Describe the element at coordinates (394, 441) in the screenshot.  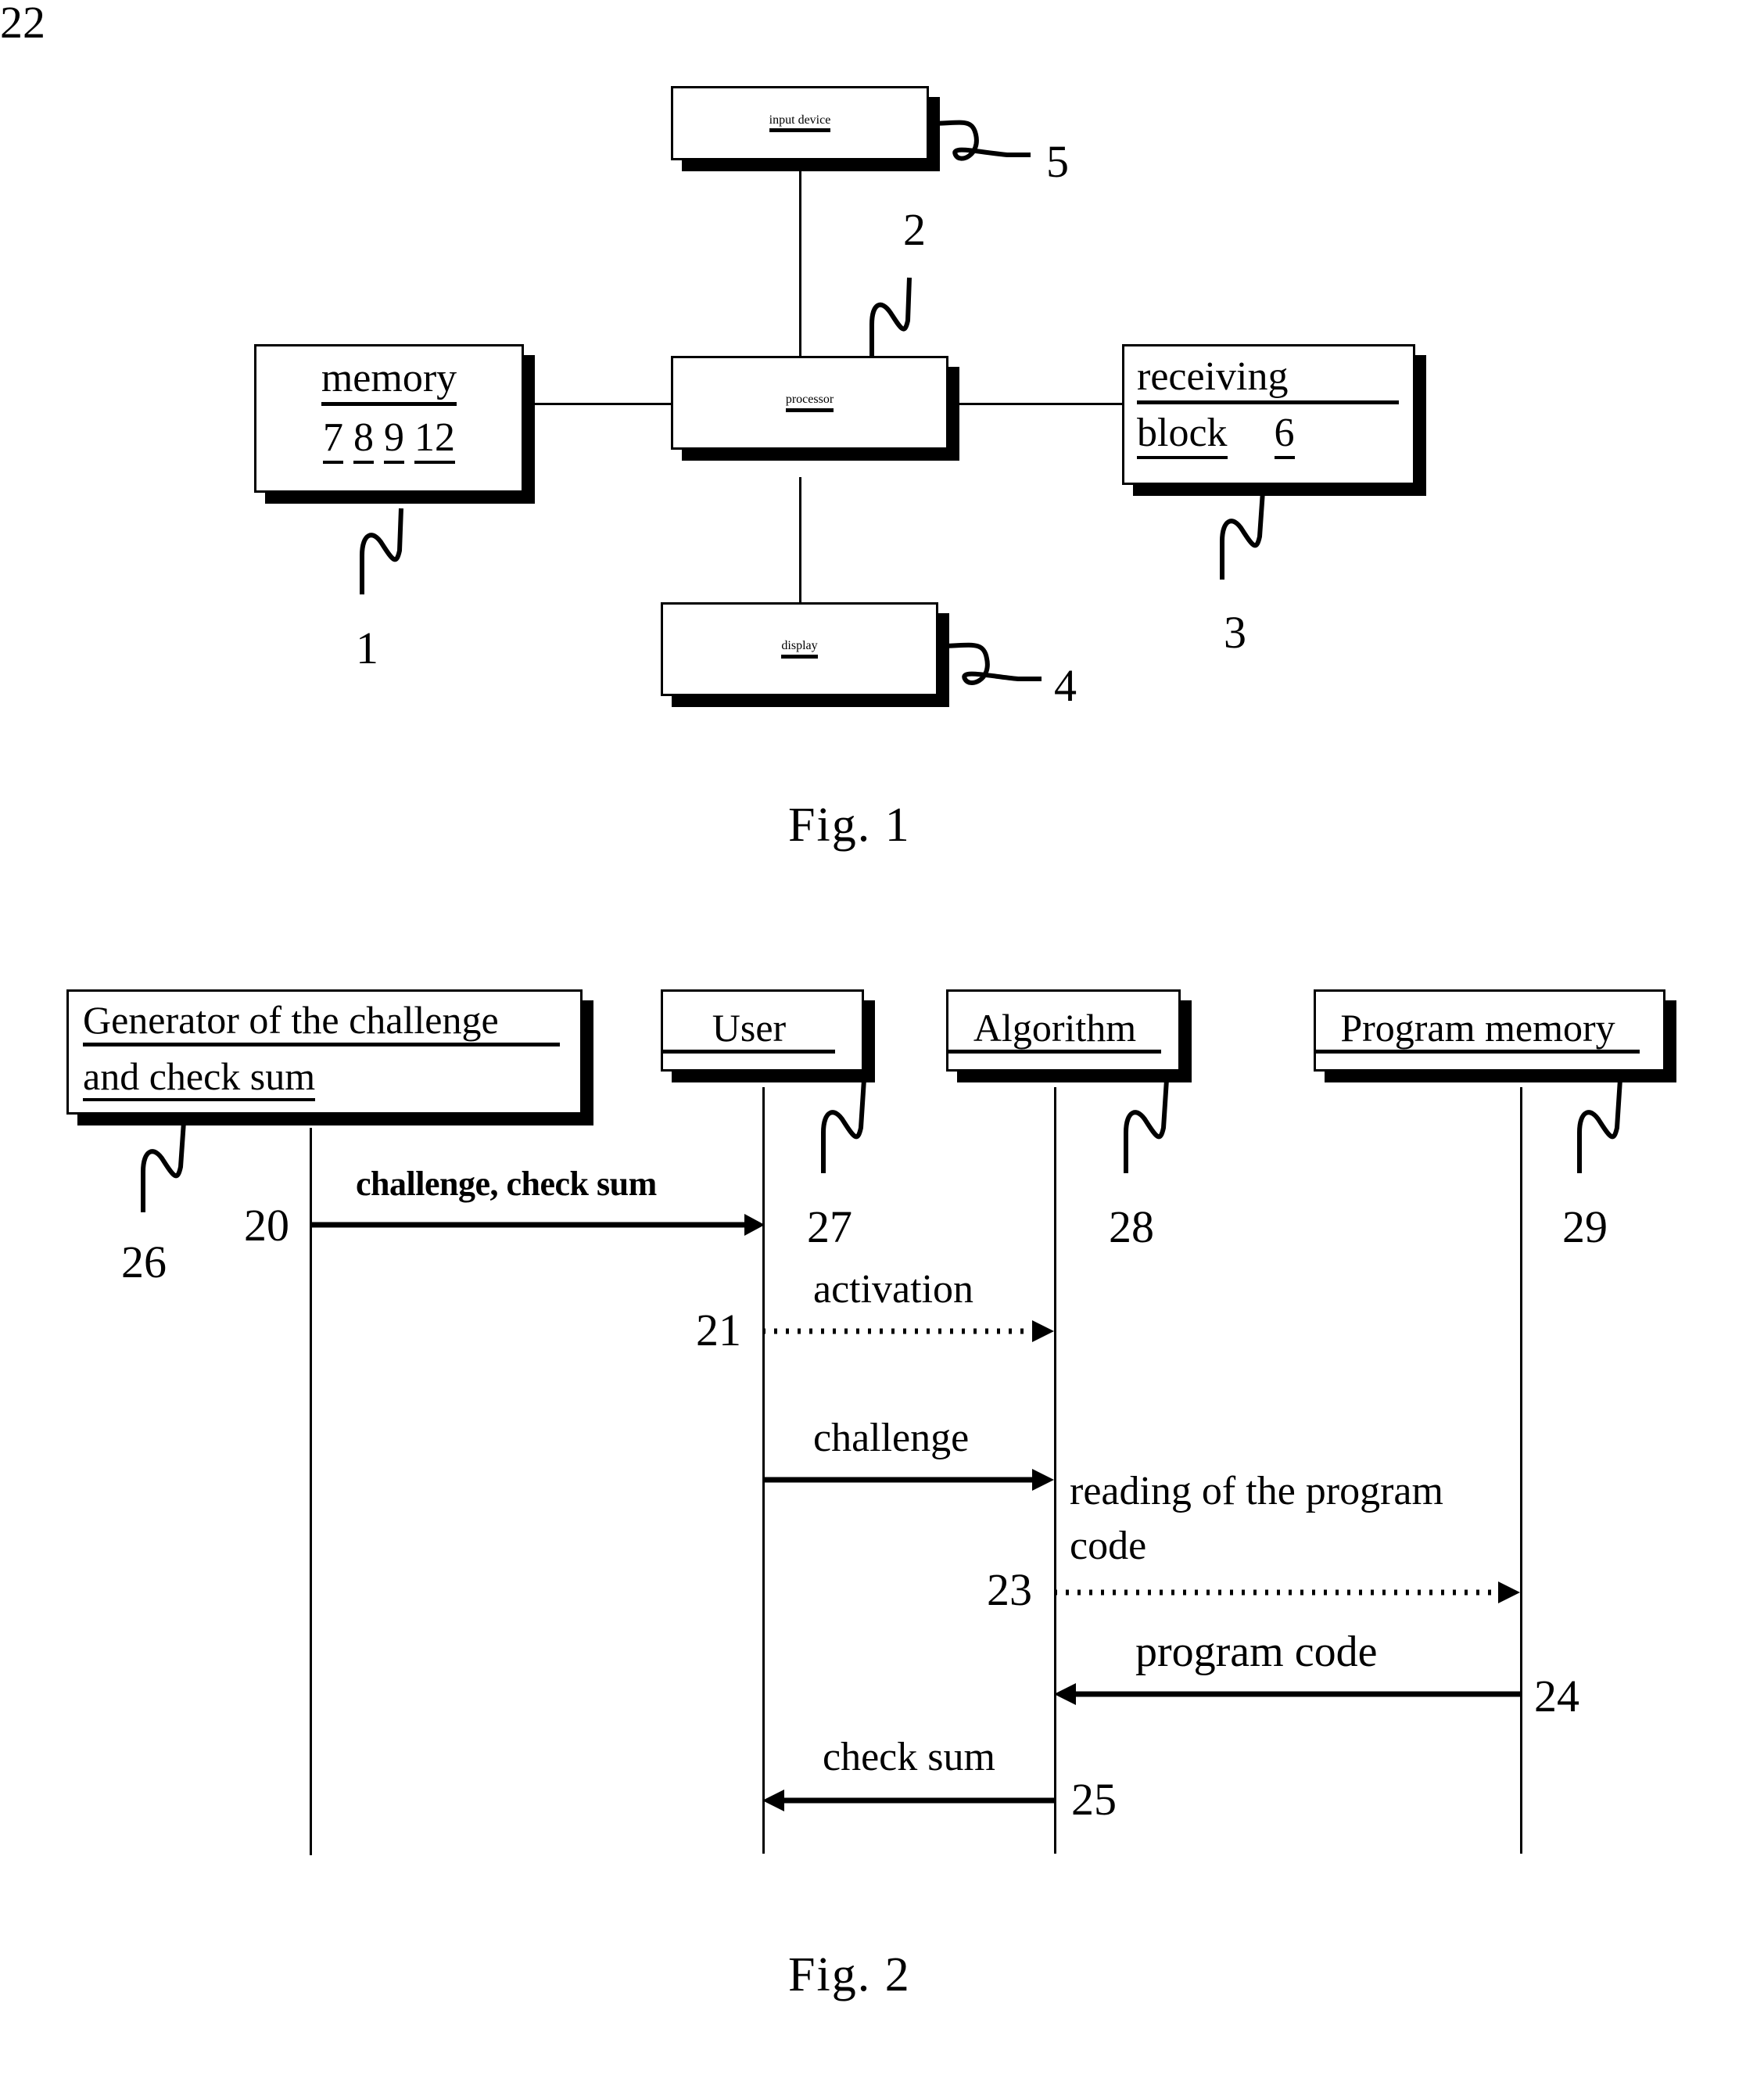
I see `memory-ref-9: 9` at that location.